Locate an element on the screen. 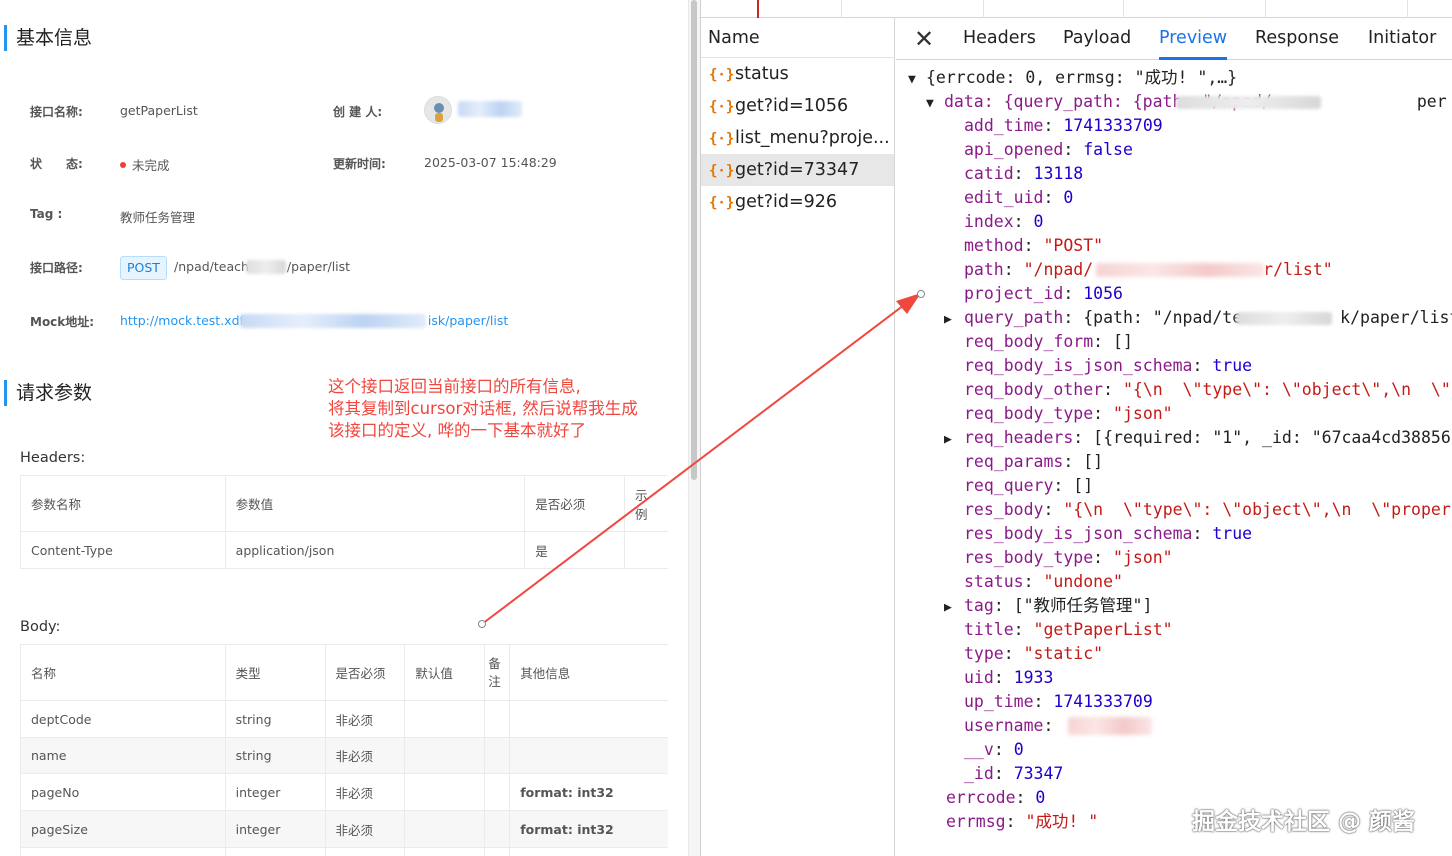 This screenshot has height=856, width=1452. timeline-marker is located at coordinates (758, 9).